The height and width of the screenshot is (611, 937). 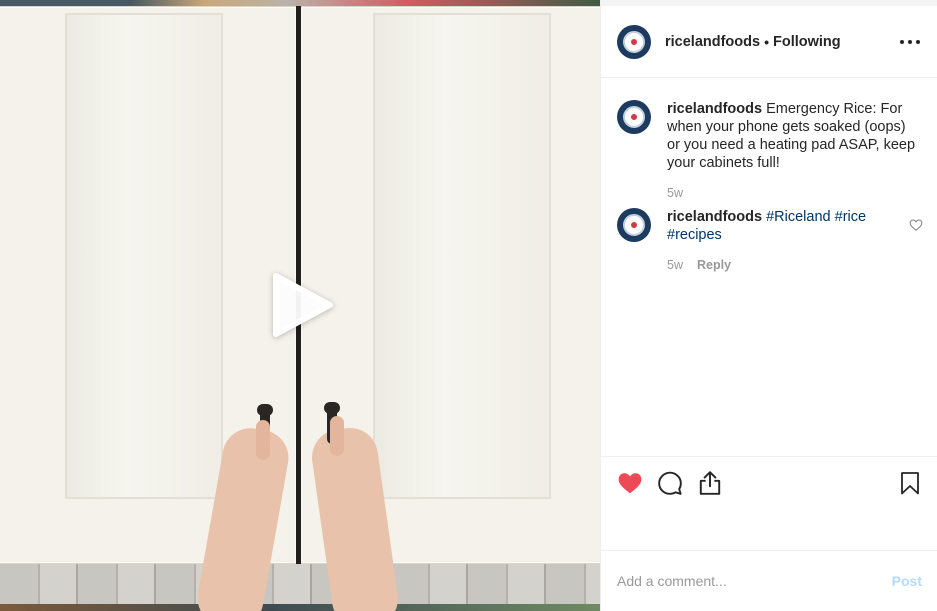 I want to click on action-bar, so click(x=769, y=482).